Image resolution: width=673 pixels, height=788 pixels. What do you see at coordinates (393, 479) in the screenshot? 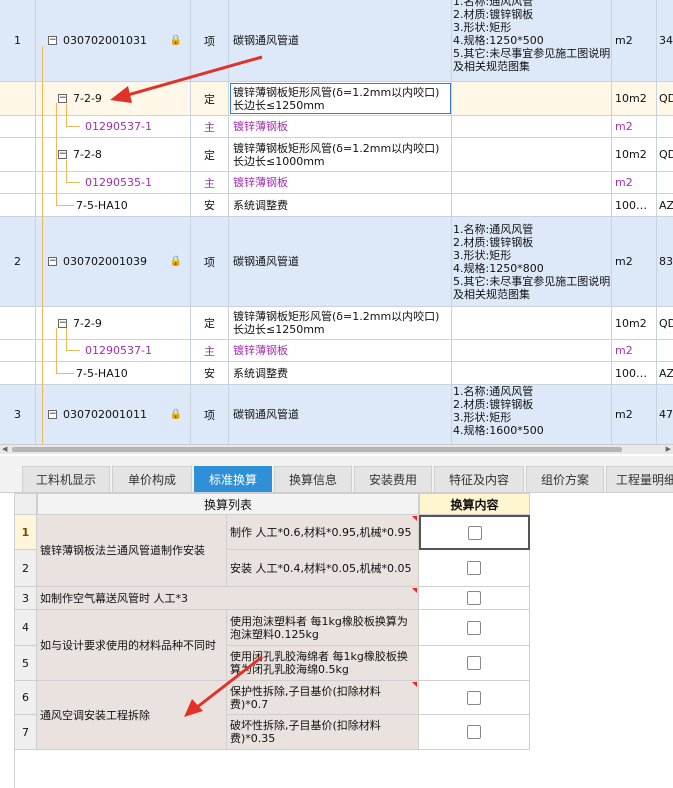
I see `tab-install-fees: 安装费用` at bounding box center [393, 479].